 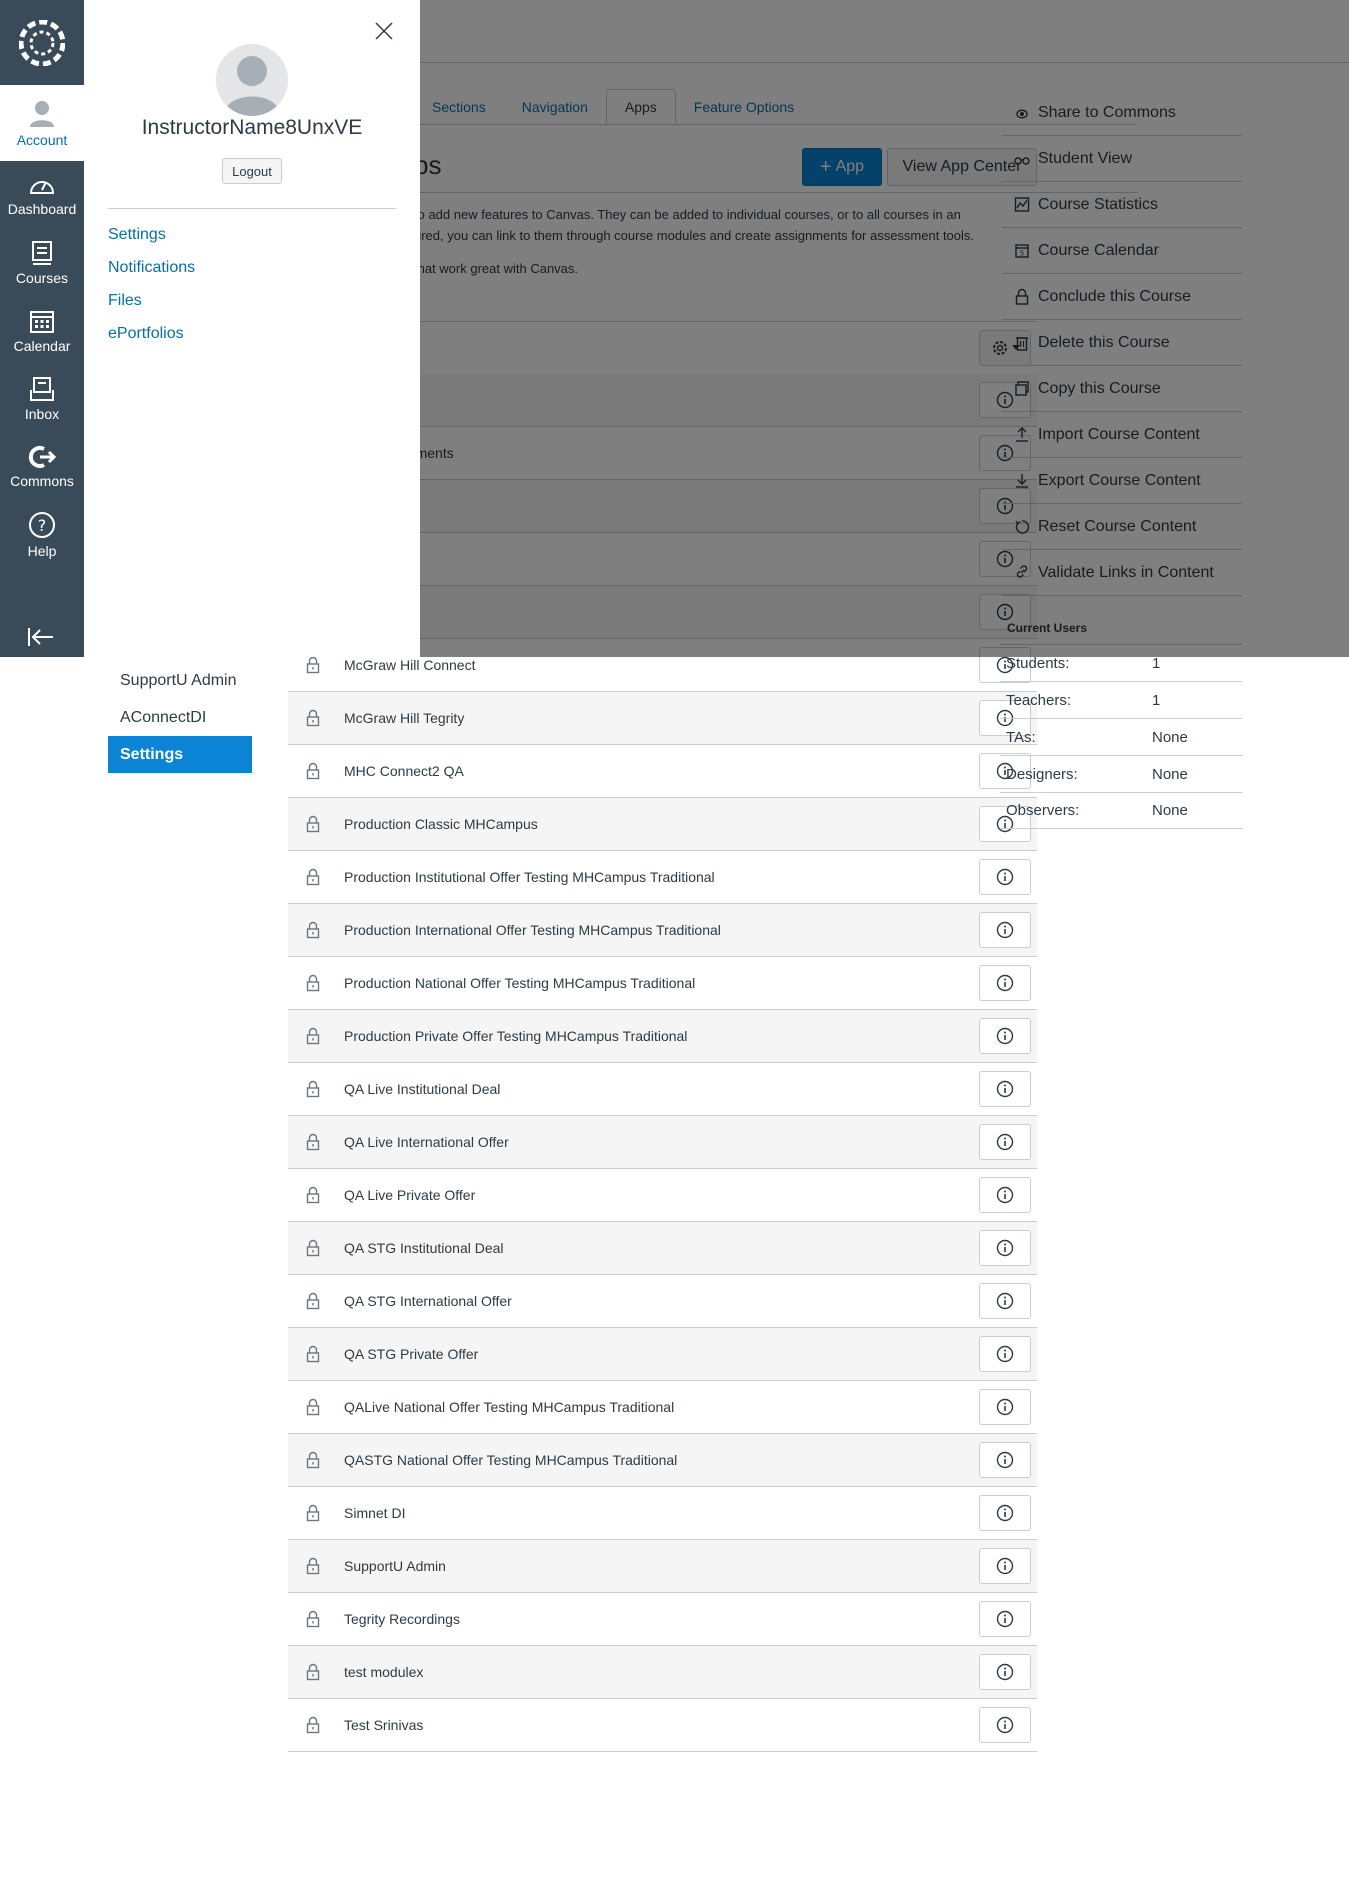 I want to click on app-row: Production Classic MHCampus, so click(x=662, y=824).